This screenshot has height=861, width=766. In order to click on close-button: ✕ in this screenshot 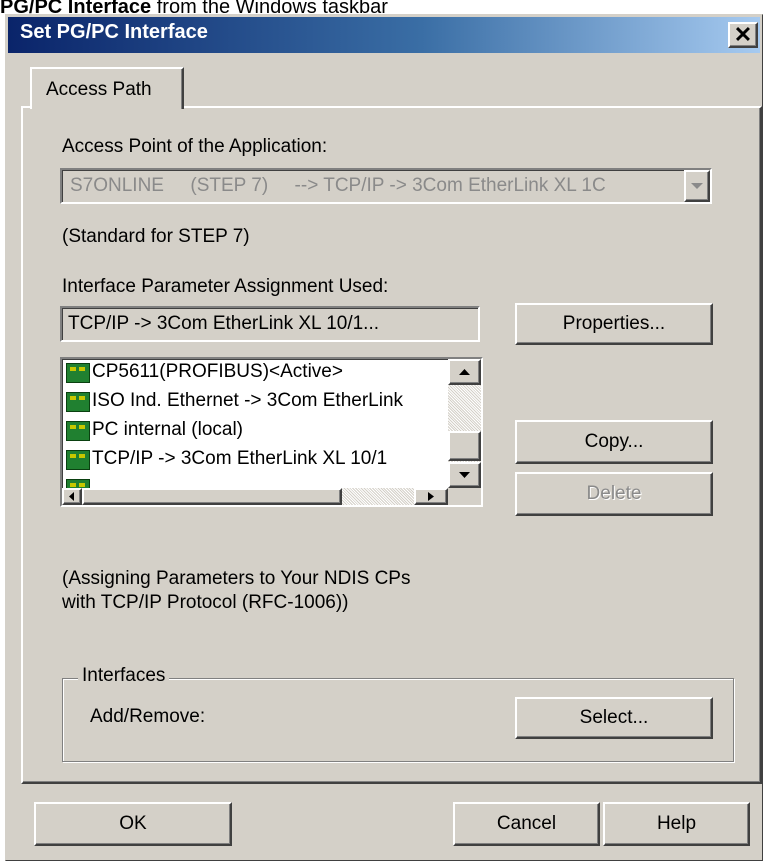, I will do `click(743, 35)`.